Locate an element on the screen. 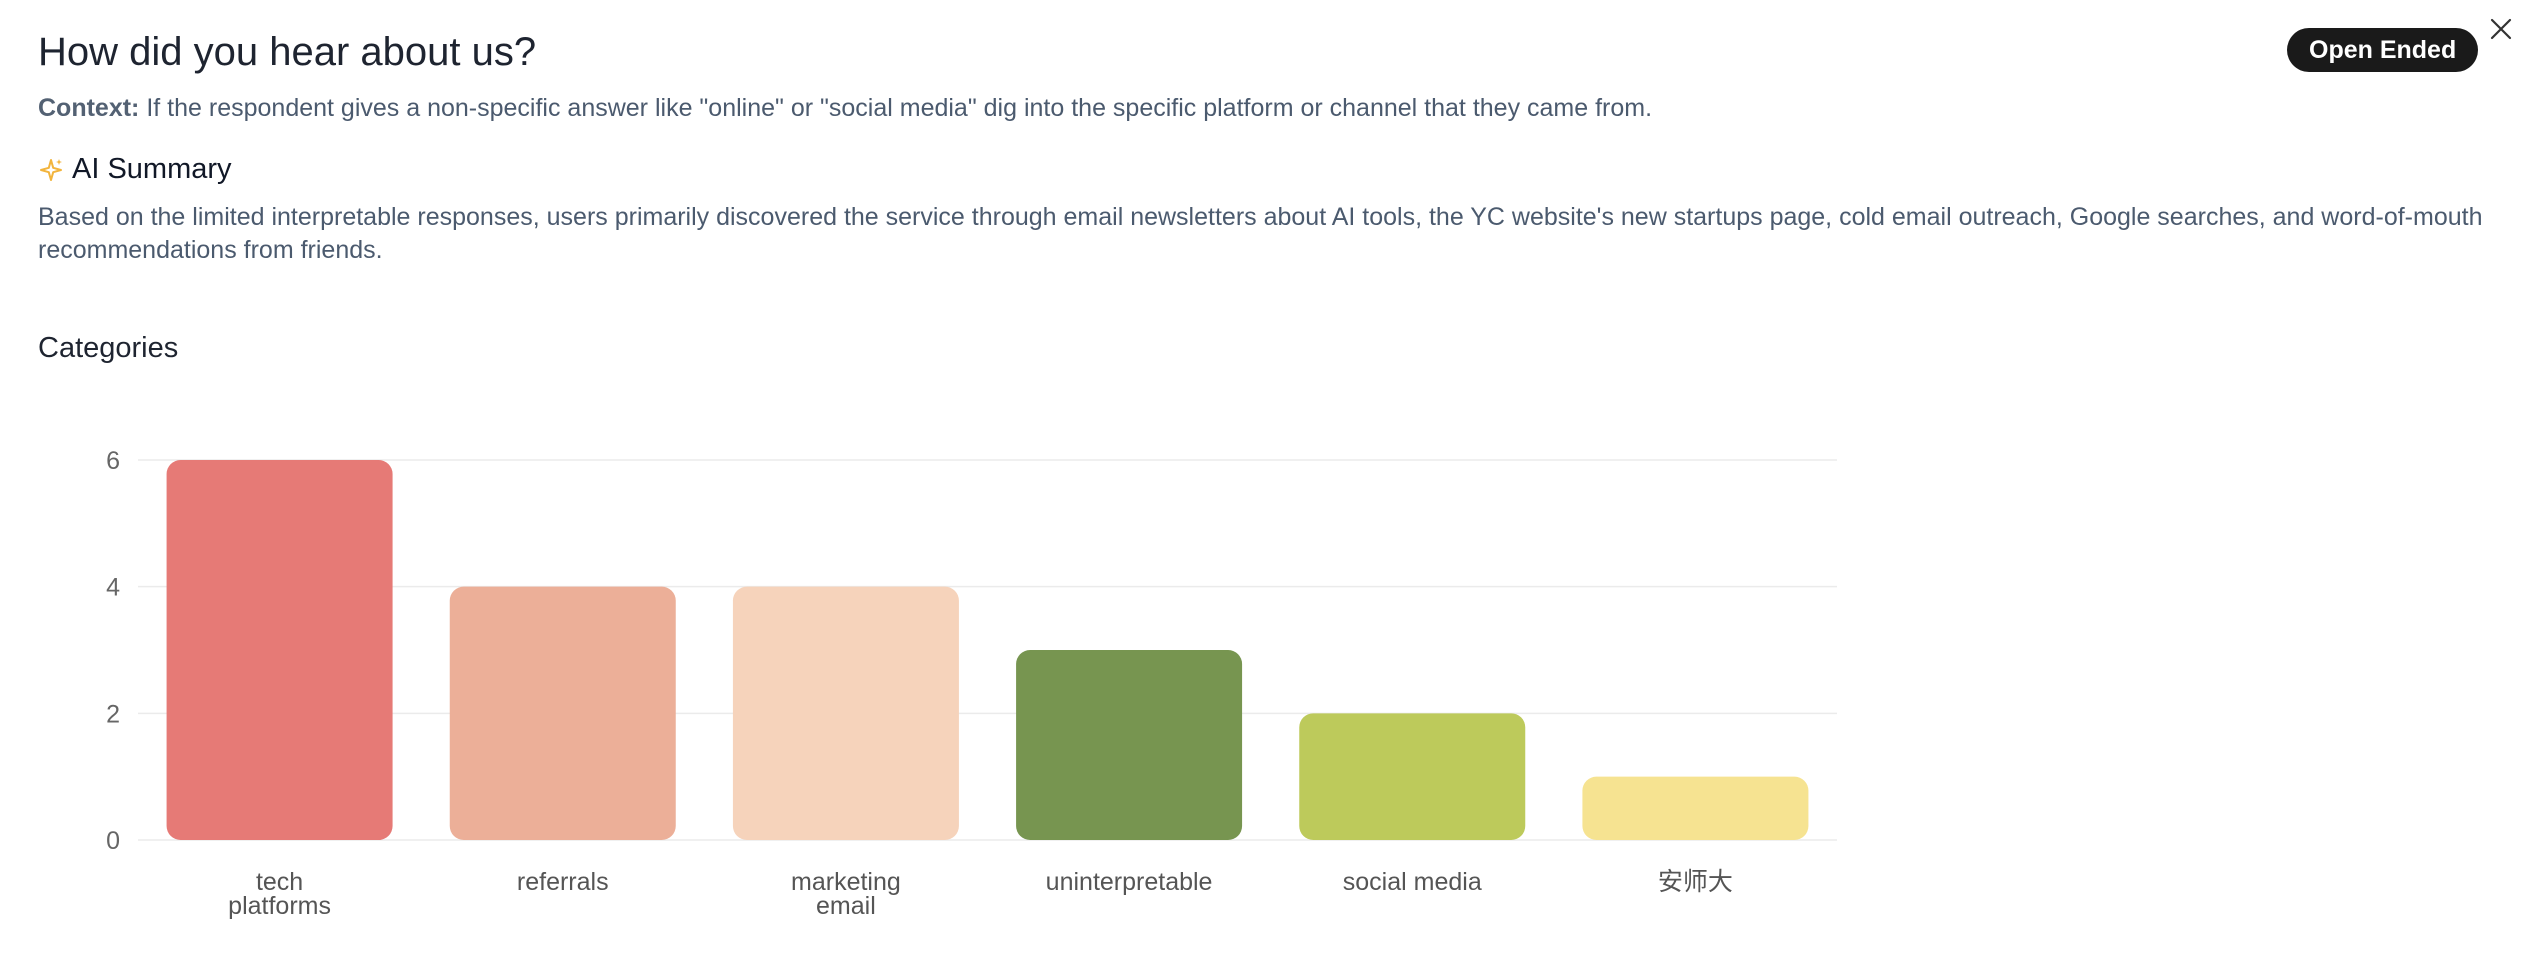  ai-summary-header: AI Summary is located at coordinates (135, 169).